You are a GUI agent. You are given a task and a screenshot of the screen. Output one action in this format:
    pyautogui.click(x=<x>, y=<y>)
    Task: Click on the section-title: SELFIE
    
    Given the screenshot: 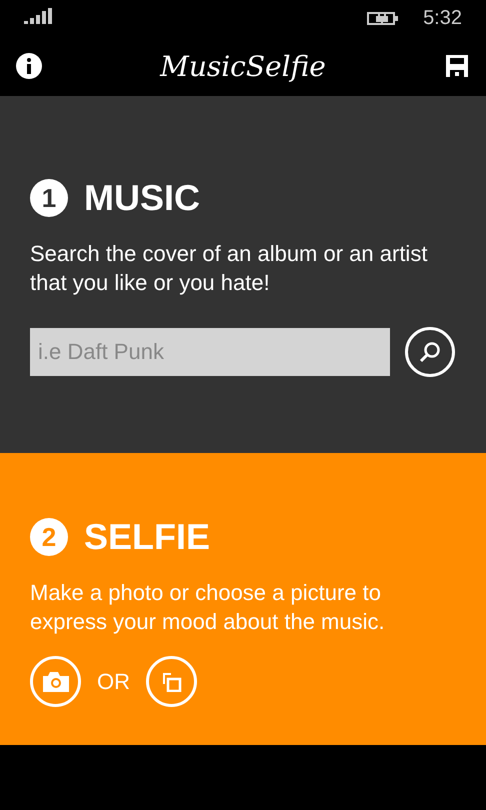 What is the action you would take?
    pyautogui.click(x=147, y=537)
    